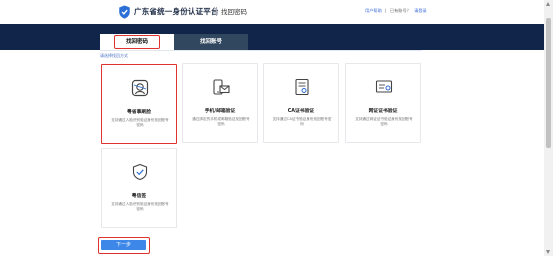 The width and height of the screenshot is (553, 256). Describe the element at coordinates (221, 121) in the screenshot. I see `card-description: 通过绑定的手机或邮箱验证找回账号密码` at that location.